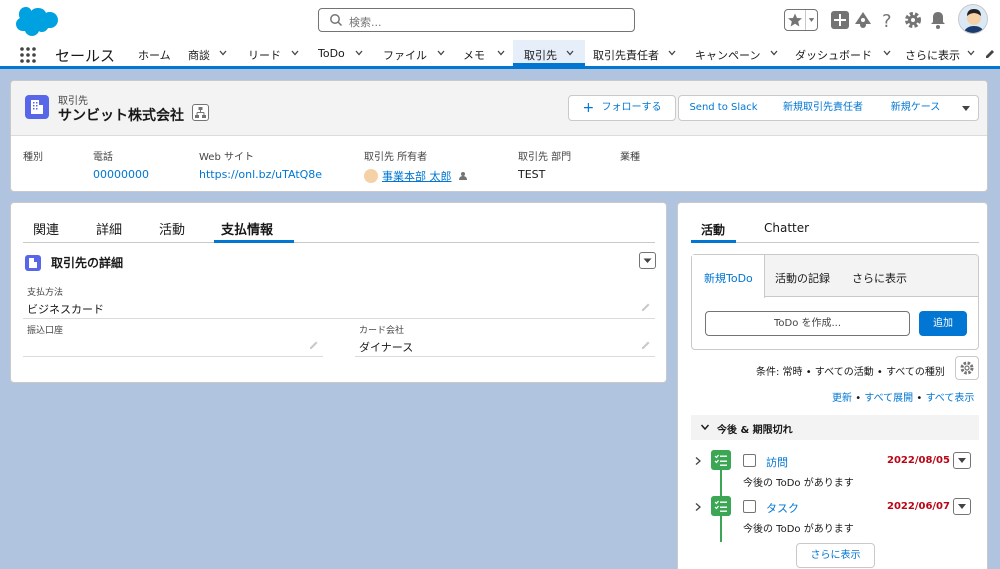  What do you see at coordinates (840, 20) in the screenshot?
I see `add-icon` at bounding box center [840, 20].